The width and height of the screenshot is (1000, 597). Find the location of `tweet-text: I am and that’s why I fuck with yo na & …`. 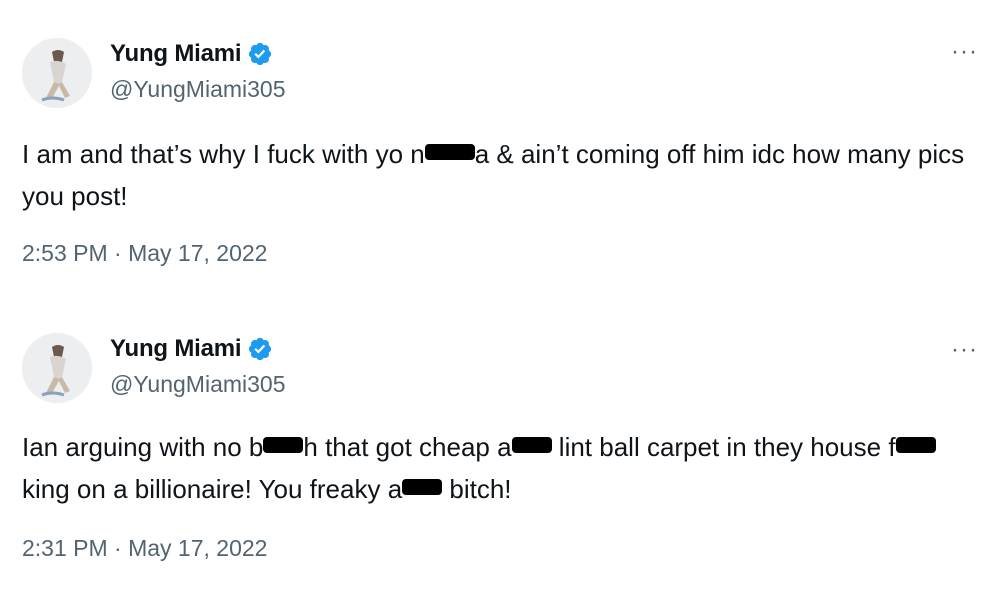

tweet-text: I am and that’s why I fuck with yo na & … is located at coordinates (493, 175).